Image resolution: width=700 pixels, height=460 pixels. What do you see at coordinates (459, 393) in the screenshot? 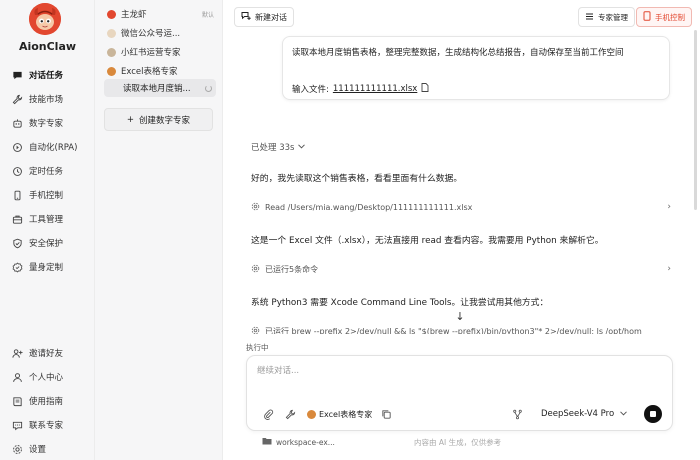
I see `message-composer: 继续对话... Excel表格专家 DeepSeek-V4 Pro` at bounding box center [459, 393].